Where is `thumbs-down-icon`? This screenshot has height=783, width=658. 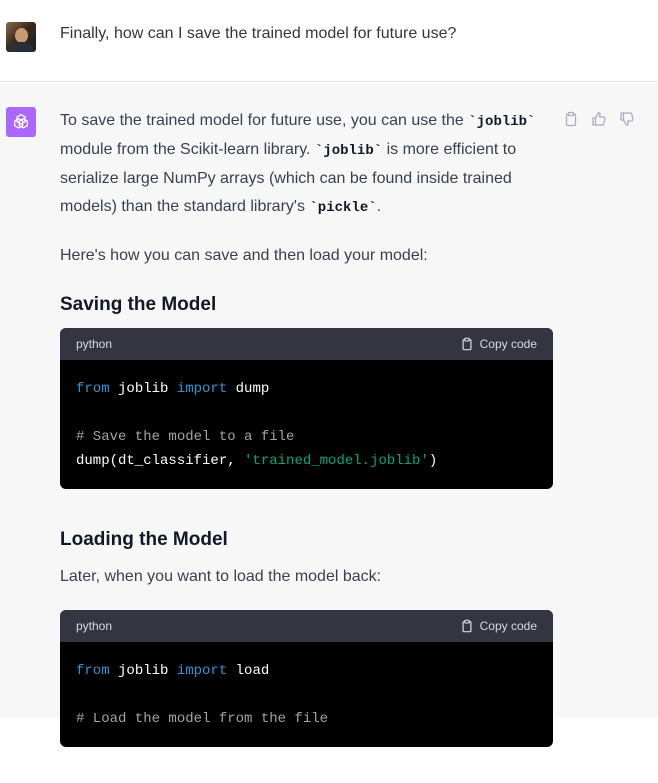
thumbs-down-icon is located at coordinates (627, 119).